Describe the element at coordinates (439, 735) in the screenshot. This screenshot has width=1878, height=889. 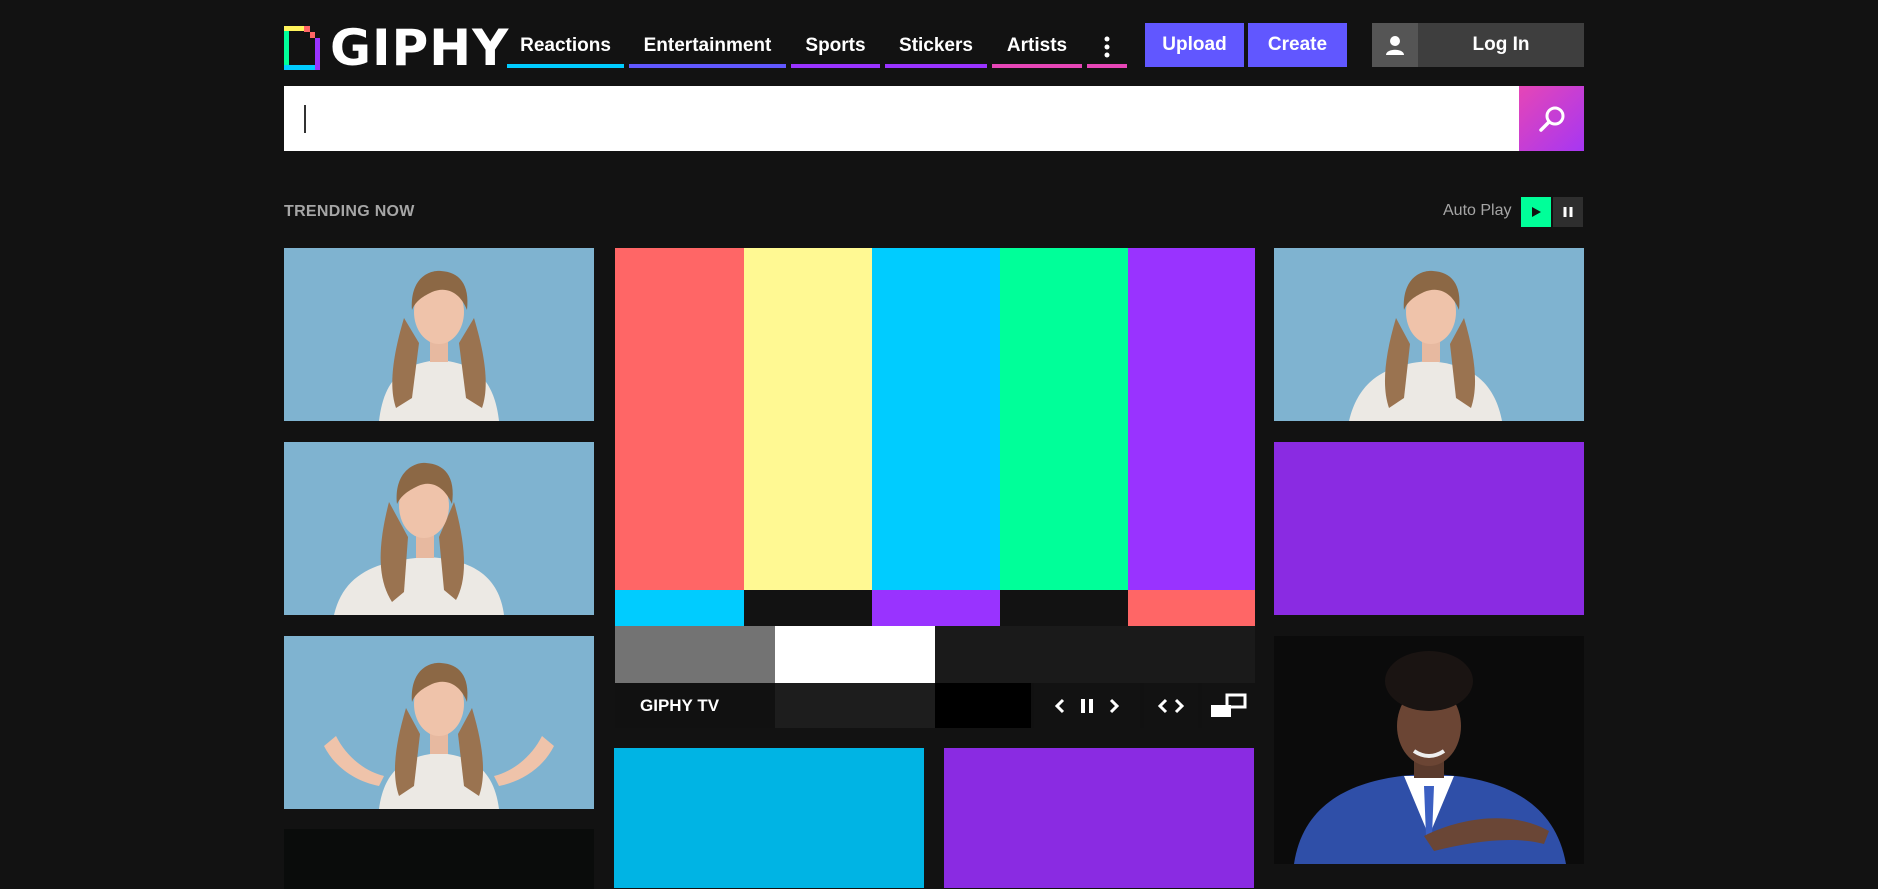
I see `gif-thumbnail-woman-shrug` at that location.